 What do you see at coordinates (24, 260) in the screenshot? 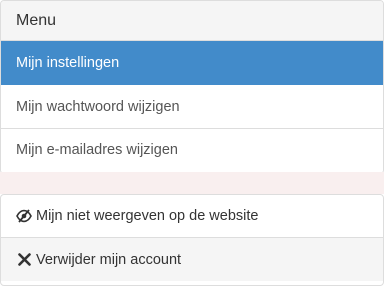
I see `close-icon` at bounding box center [24, 260].